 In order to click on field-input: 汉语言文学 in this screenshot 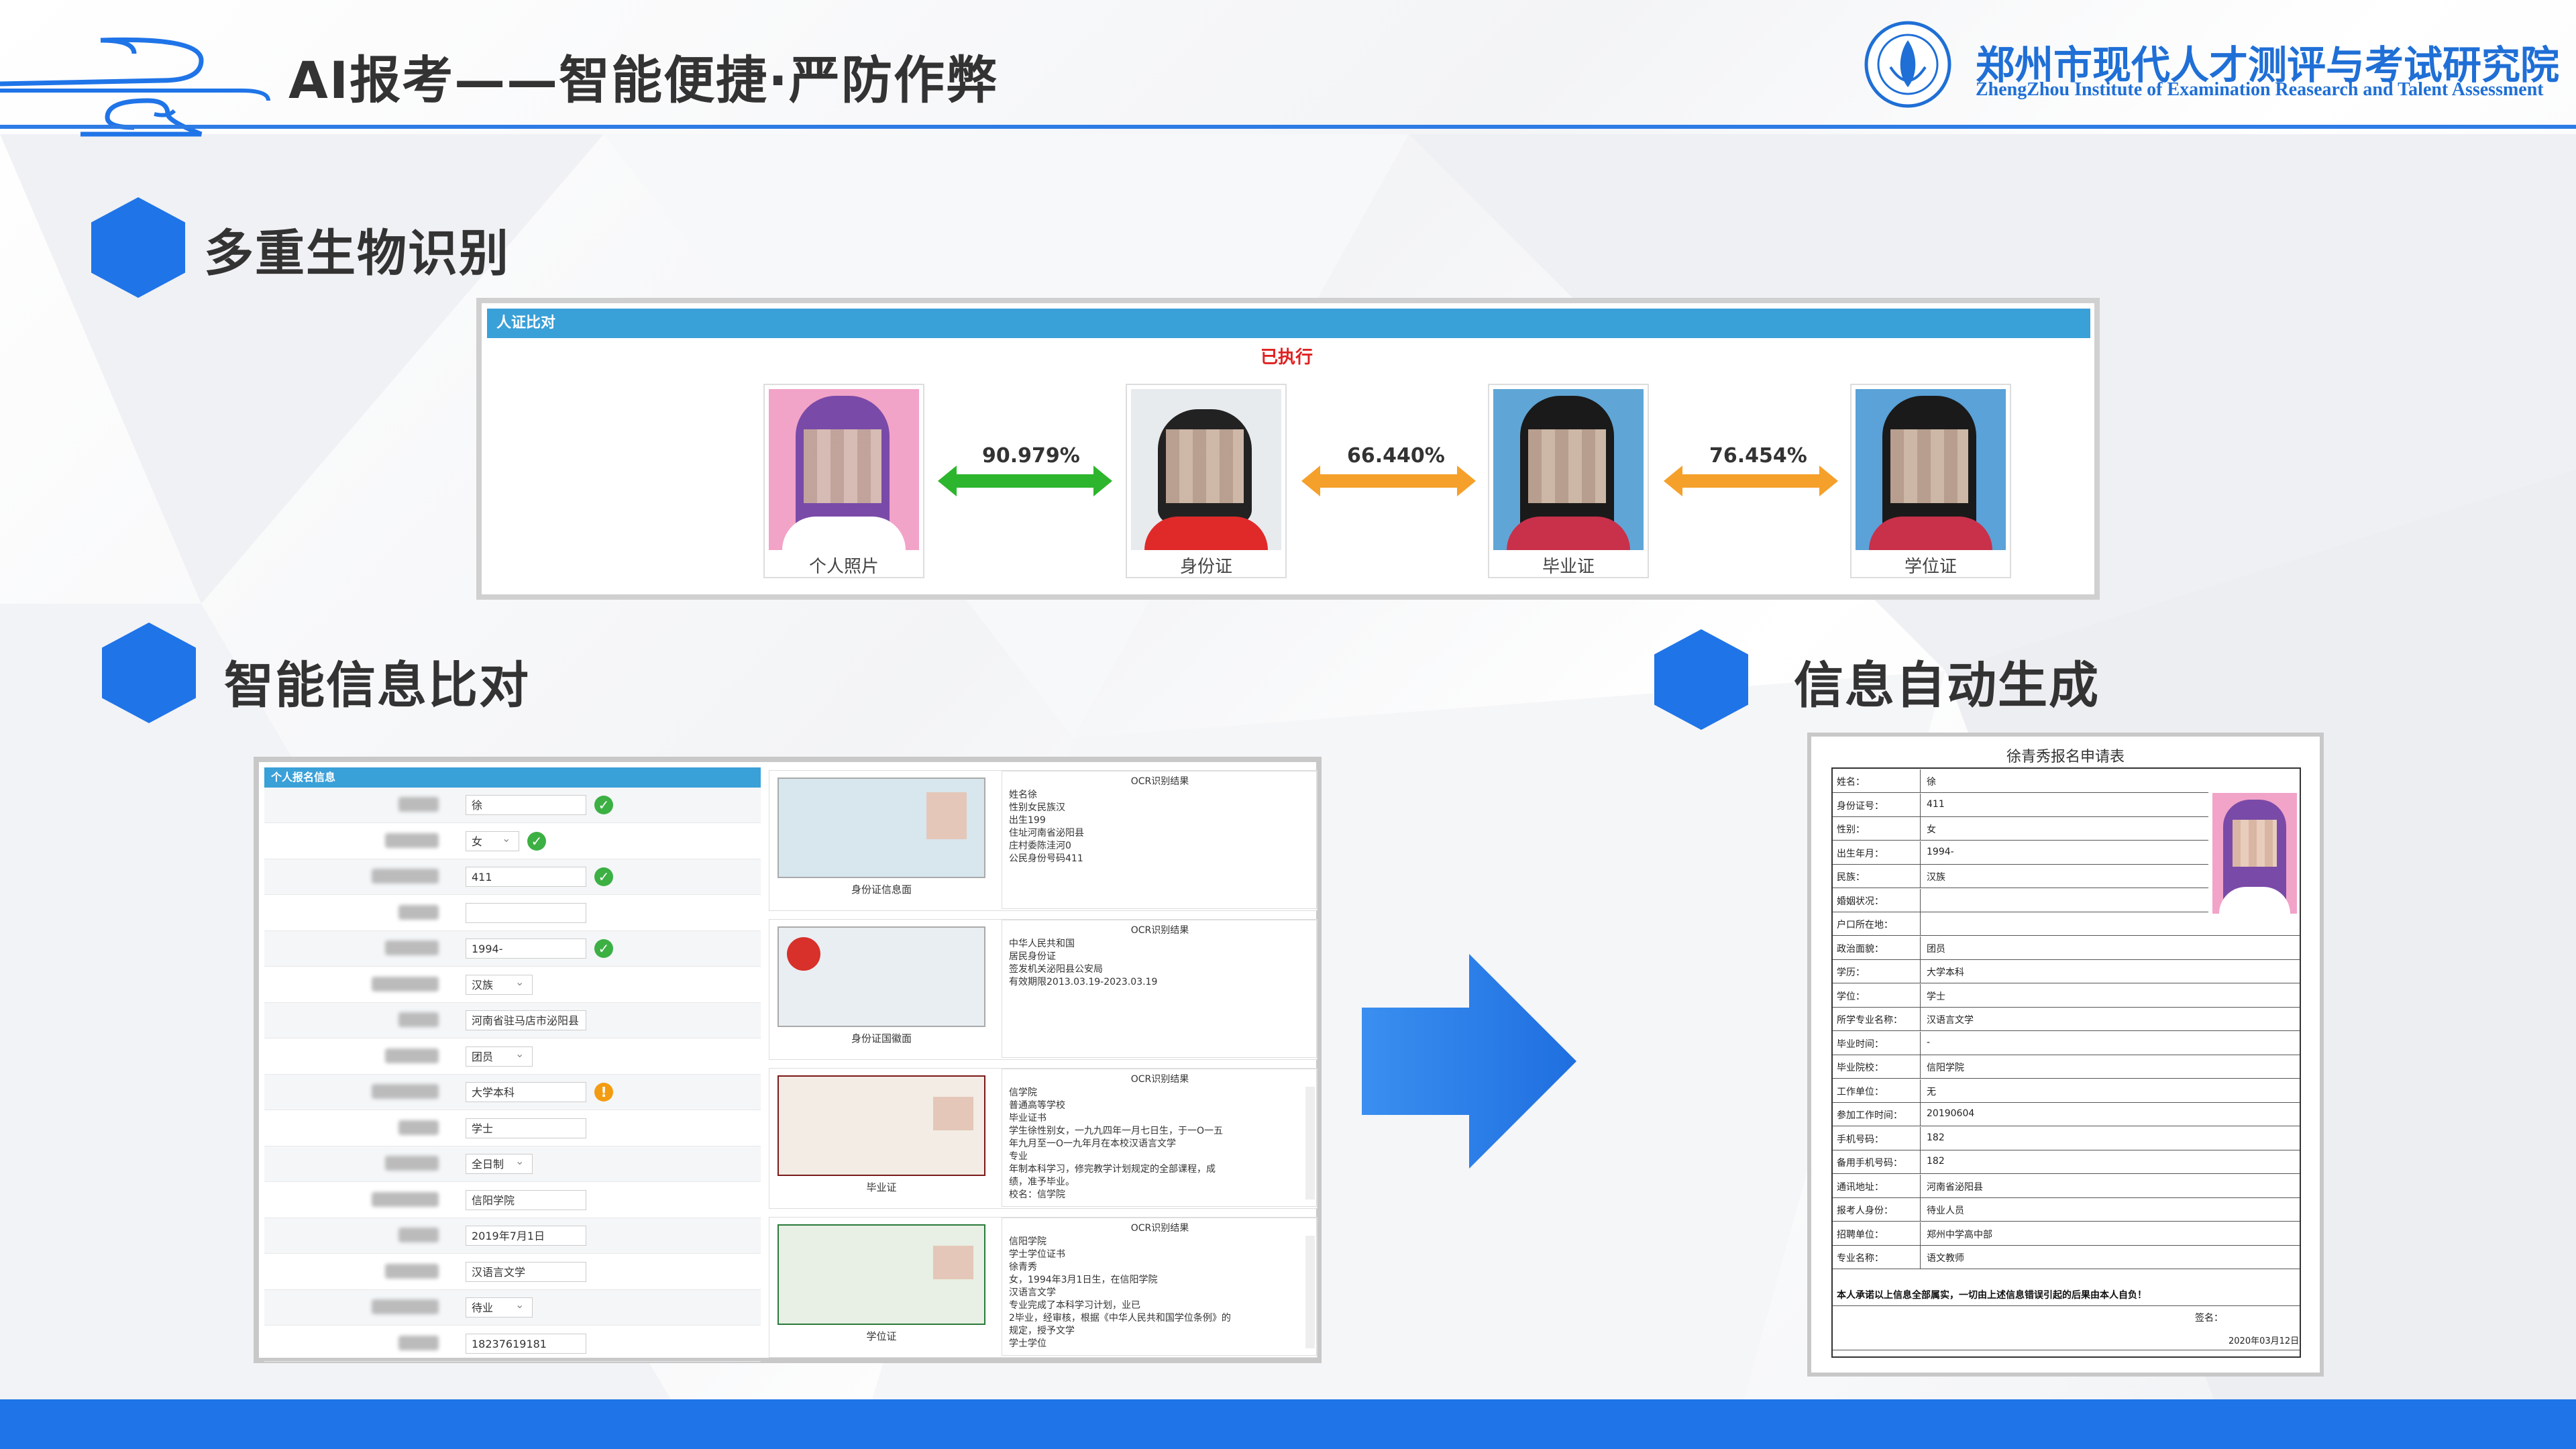, I will do `click(526, 1271)`.